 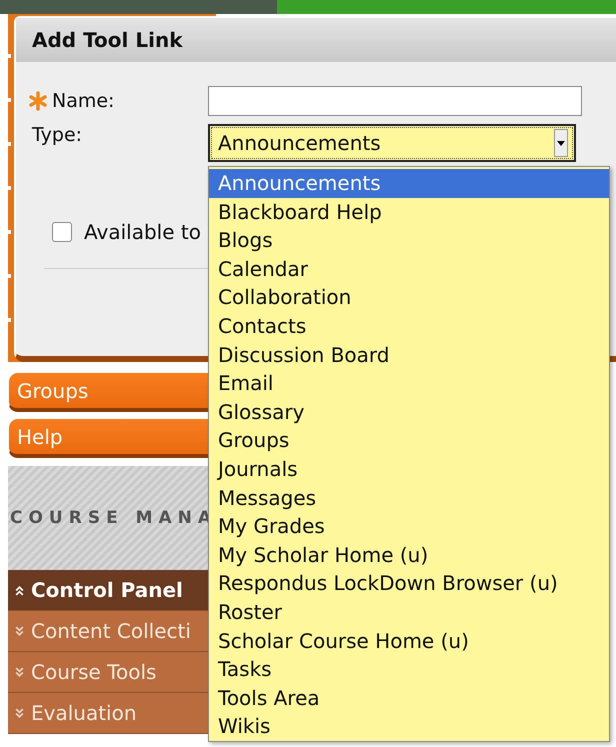 I want to click on dropdown-option: Calendar, so click(x=409, y=269).